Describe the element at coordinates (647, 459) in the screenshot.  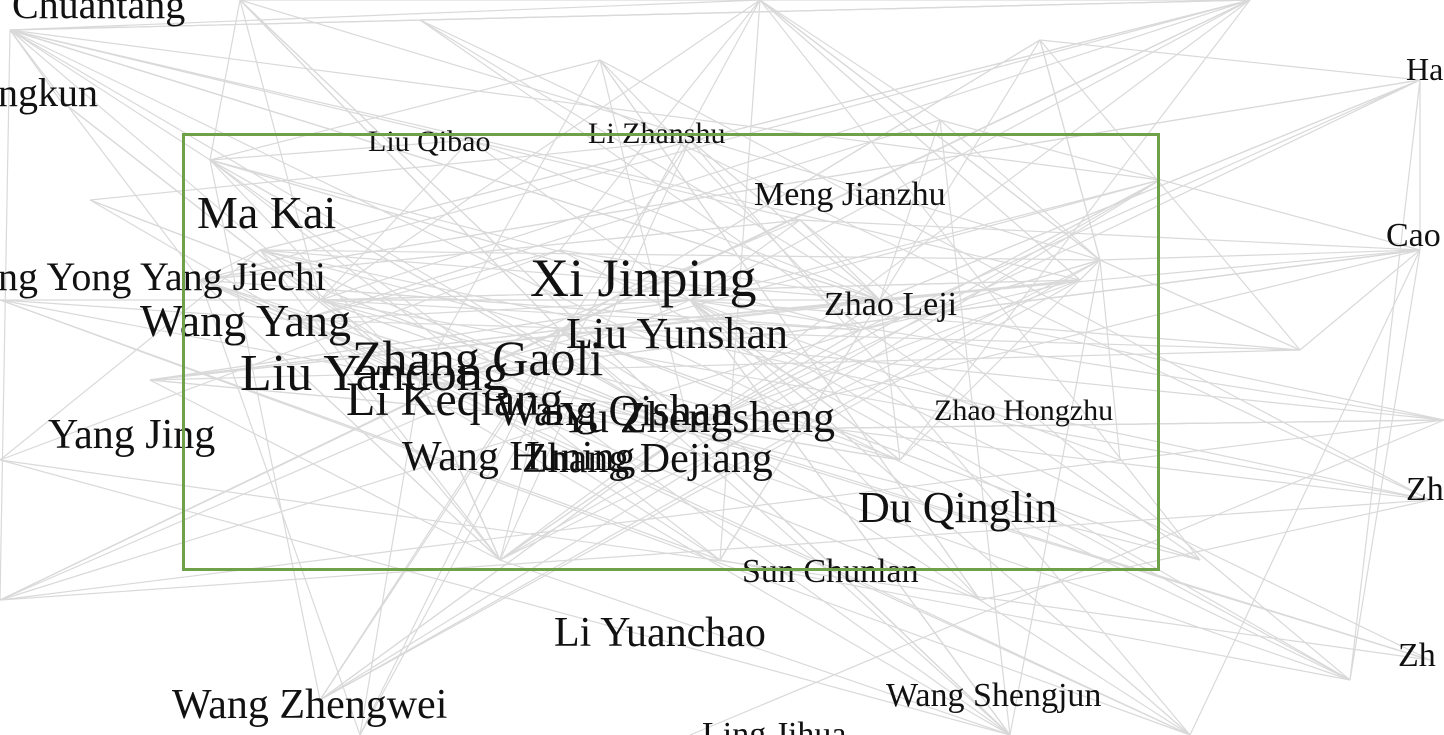
I see `node-label-zhang-dejiang: Zhang Dejiang` at that location.